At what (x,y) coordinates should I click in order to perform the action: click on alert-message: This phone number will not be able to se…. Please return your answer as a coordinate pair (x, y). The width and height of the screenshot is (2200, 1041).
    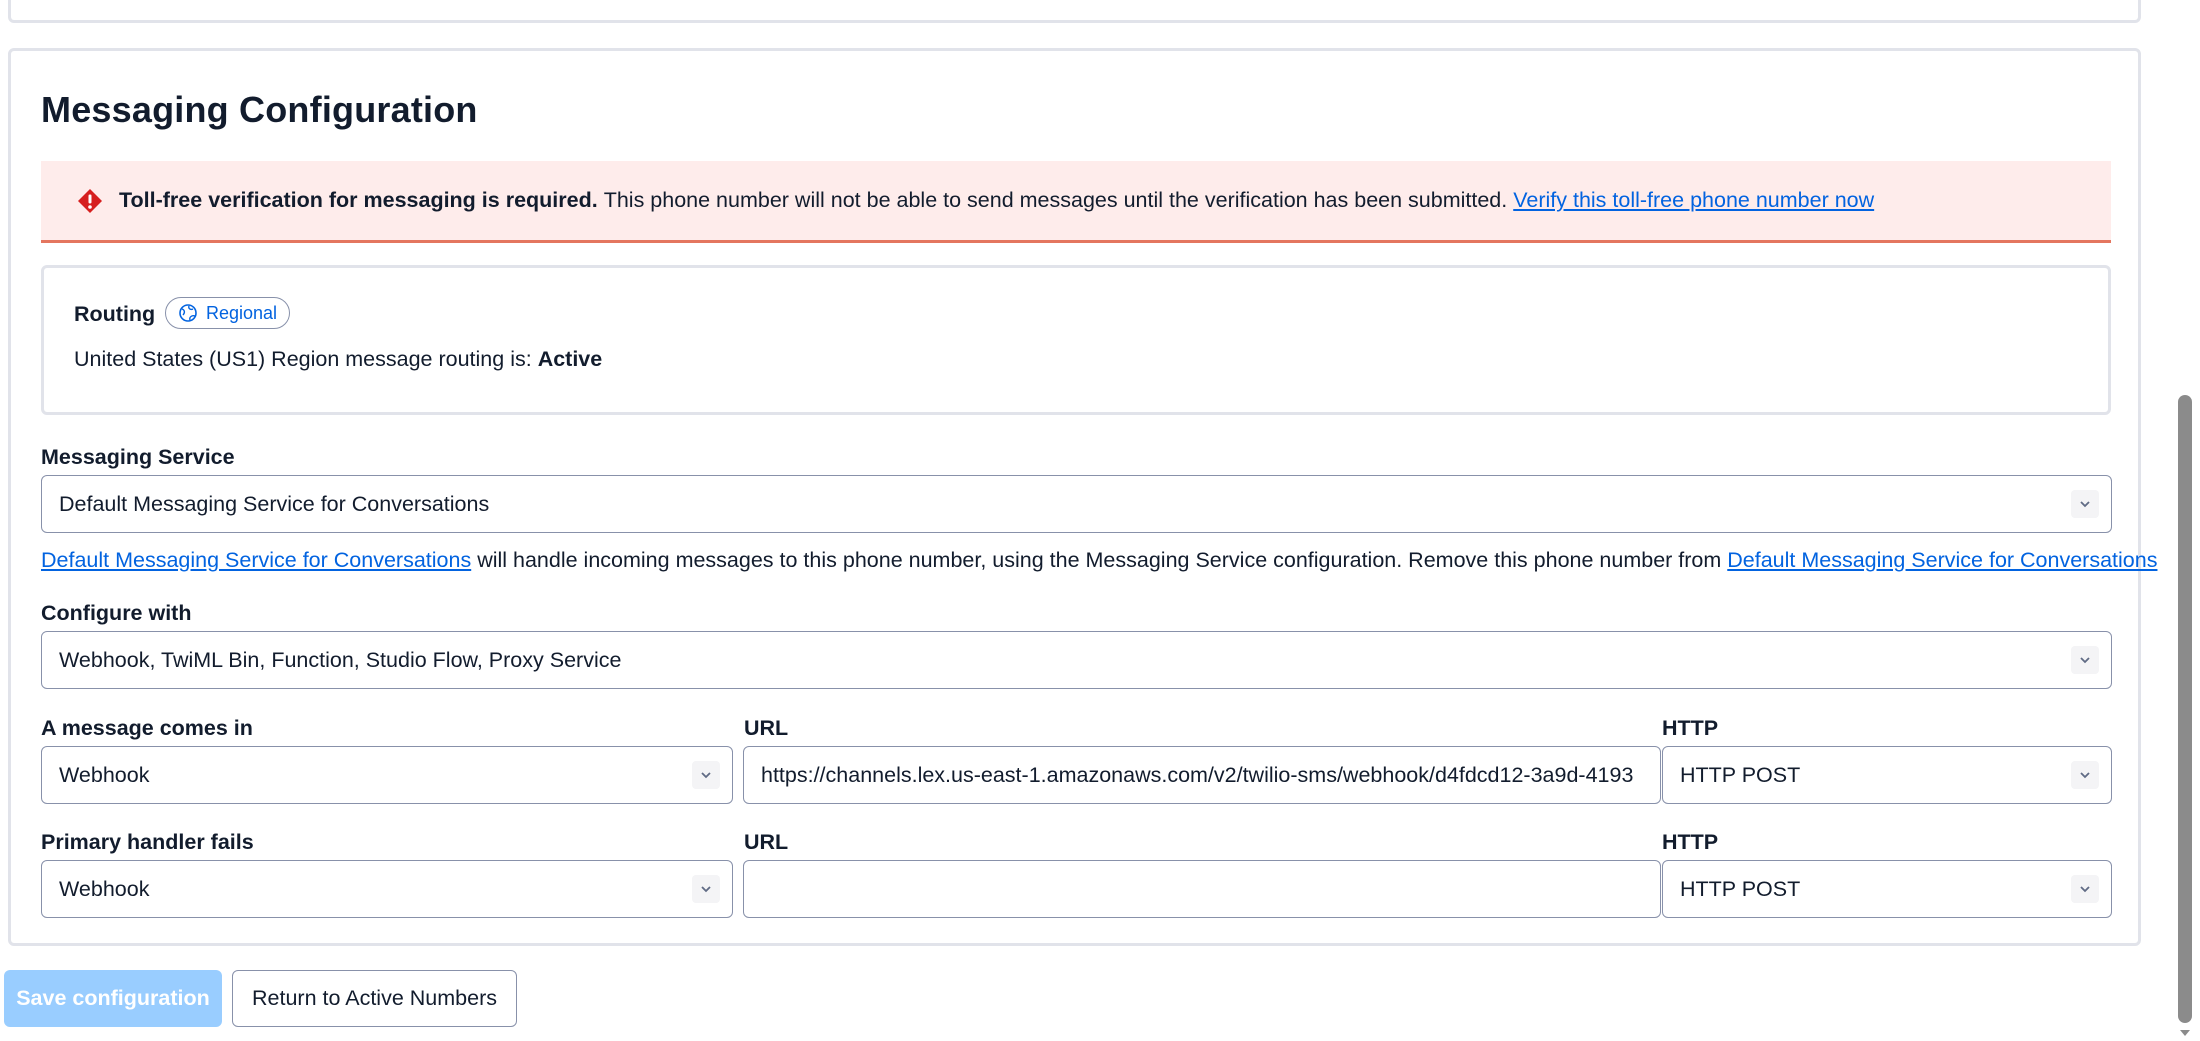
    Looking at the image, I should click on (1055, 200).